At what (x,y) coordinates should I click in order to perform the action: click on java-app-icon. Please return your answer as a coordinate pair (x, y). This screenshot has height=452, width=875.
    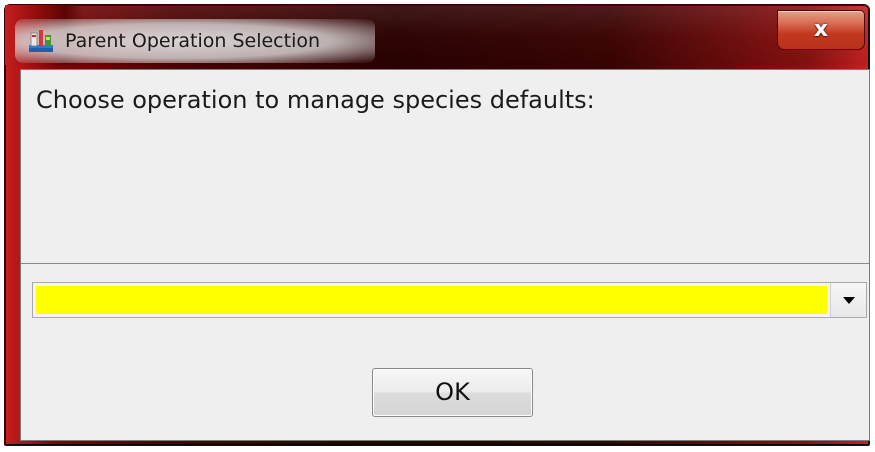
    Looking at the image, I should click on (41, 41).